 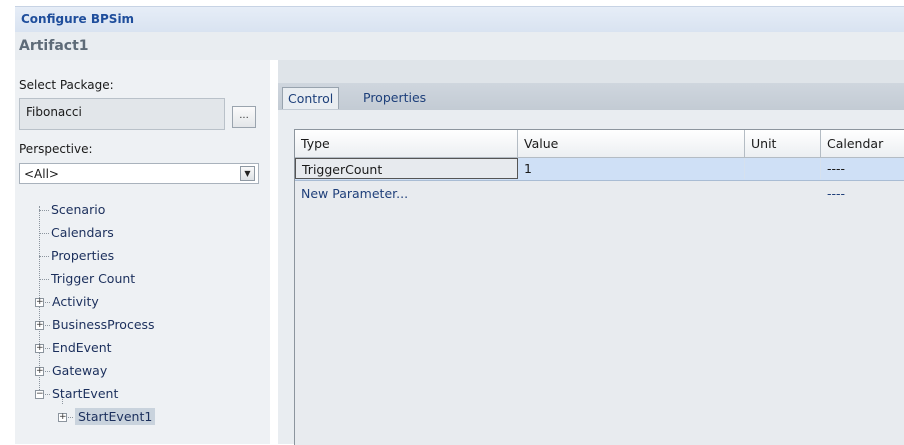 What do you see at coordinates (87, 279) in the screenshot?
I see `tree-item-trigger-count: Trigger Count` at bounding box center [87, 279].